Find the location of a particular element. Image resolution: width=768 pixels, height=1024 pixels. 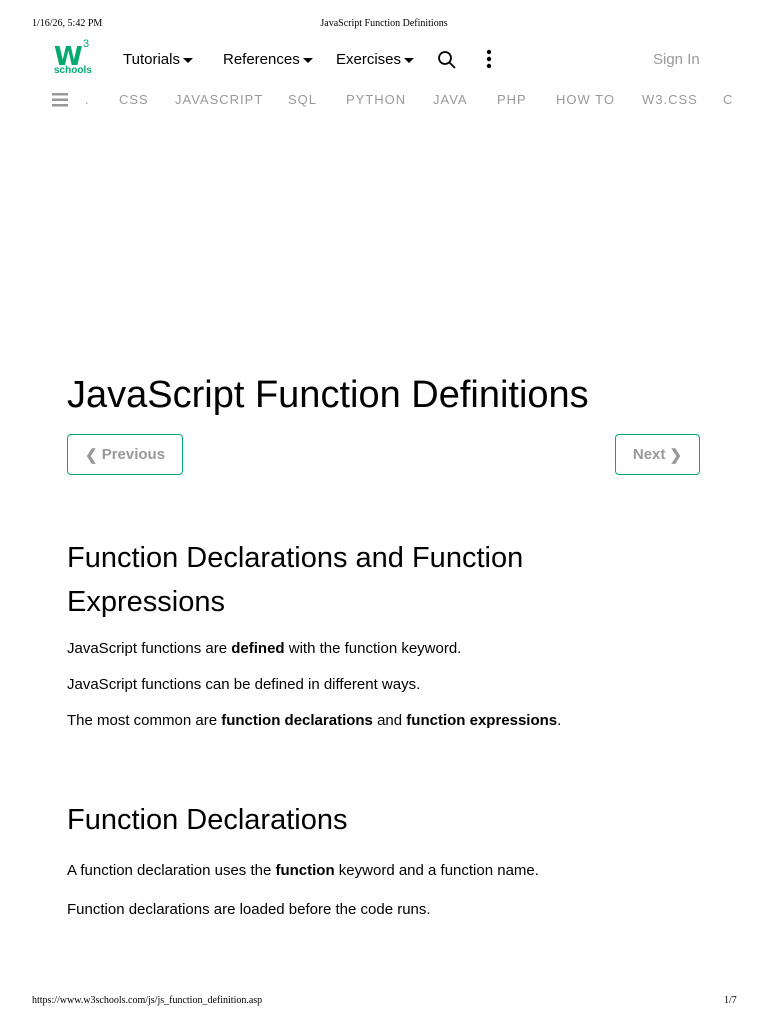

logo-text: schools is located at coordinates (73, 70).